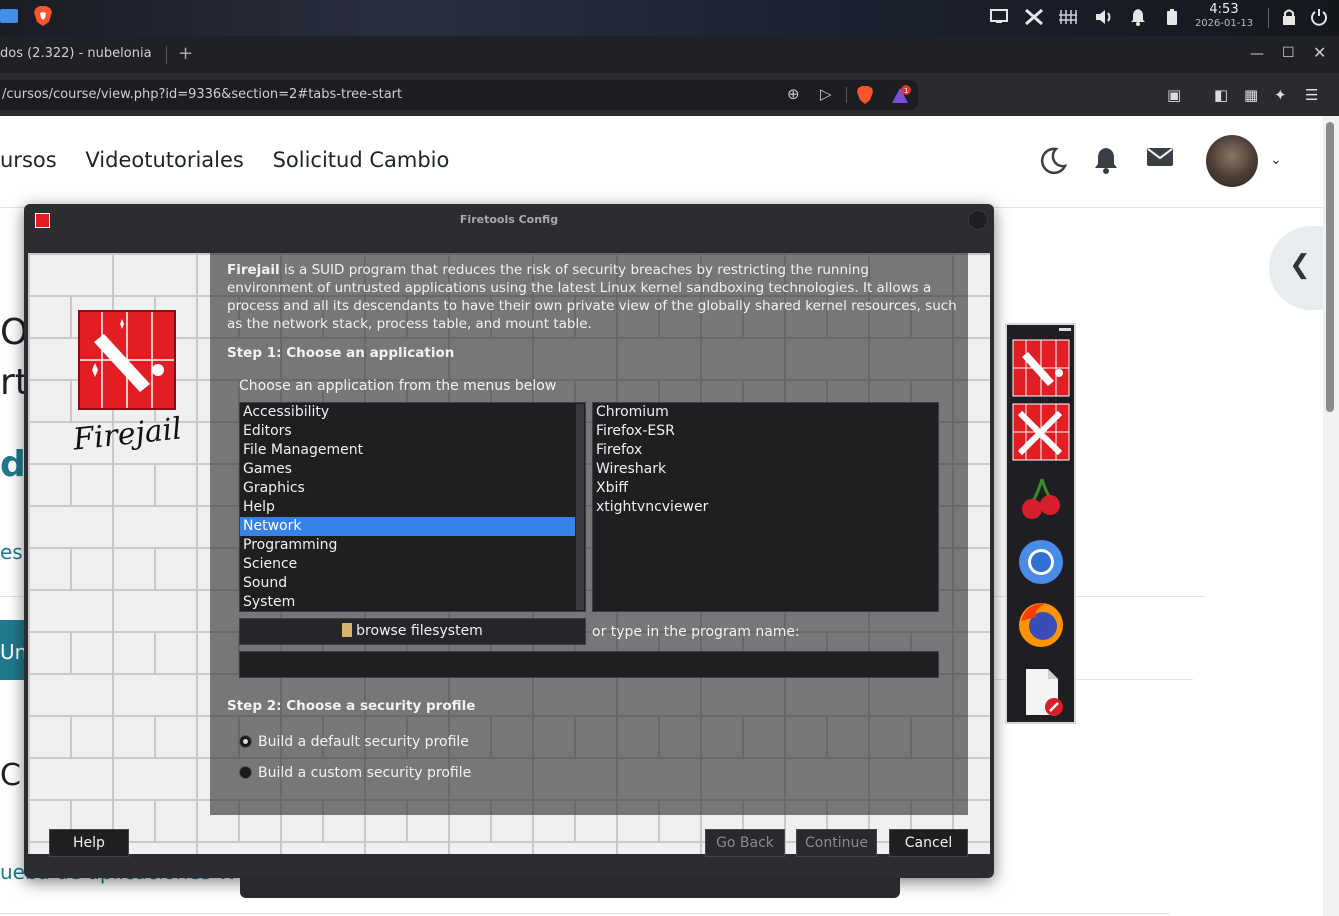  Describe the element at coordinates (361, 160) in the screenshot. I see `nav-link-solicitud-cambio: Solicitud Cambio` at that location.